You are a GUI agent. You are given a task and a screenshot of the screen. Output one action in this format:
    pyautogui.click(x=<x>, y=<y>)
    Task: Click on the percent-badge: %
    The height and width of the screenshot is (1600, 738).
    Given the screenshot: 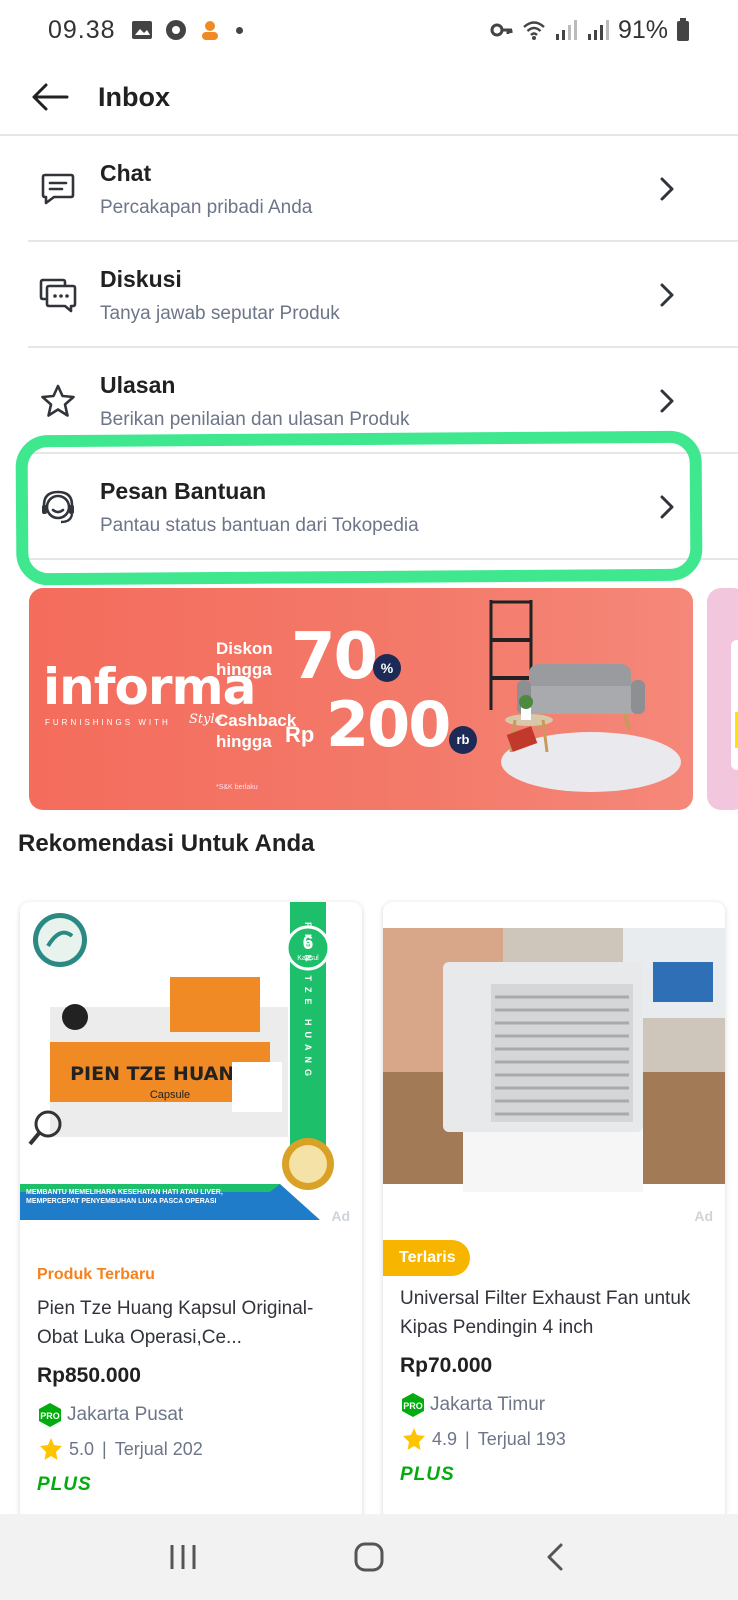 What is the action you would take?
    pyautogui.click(x=387, y=668)
    